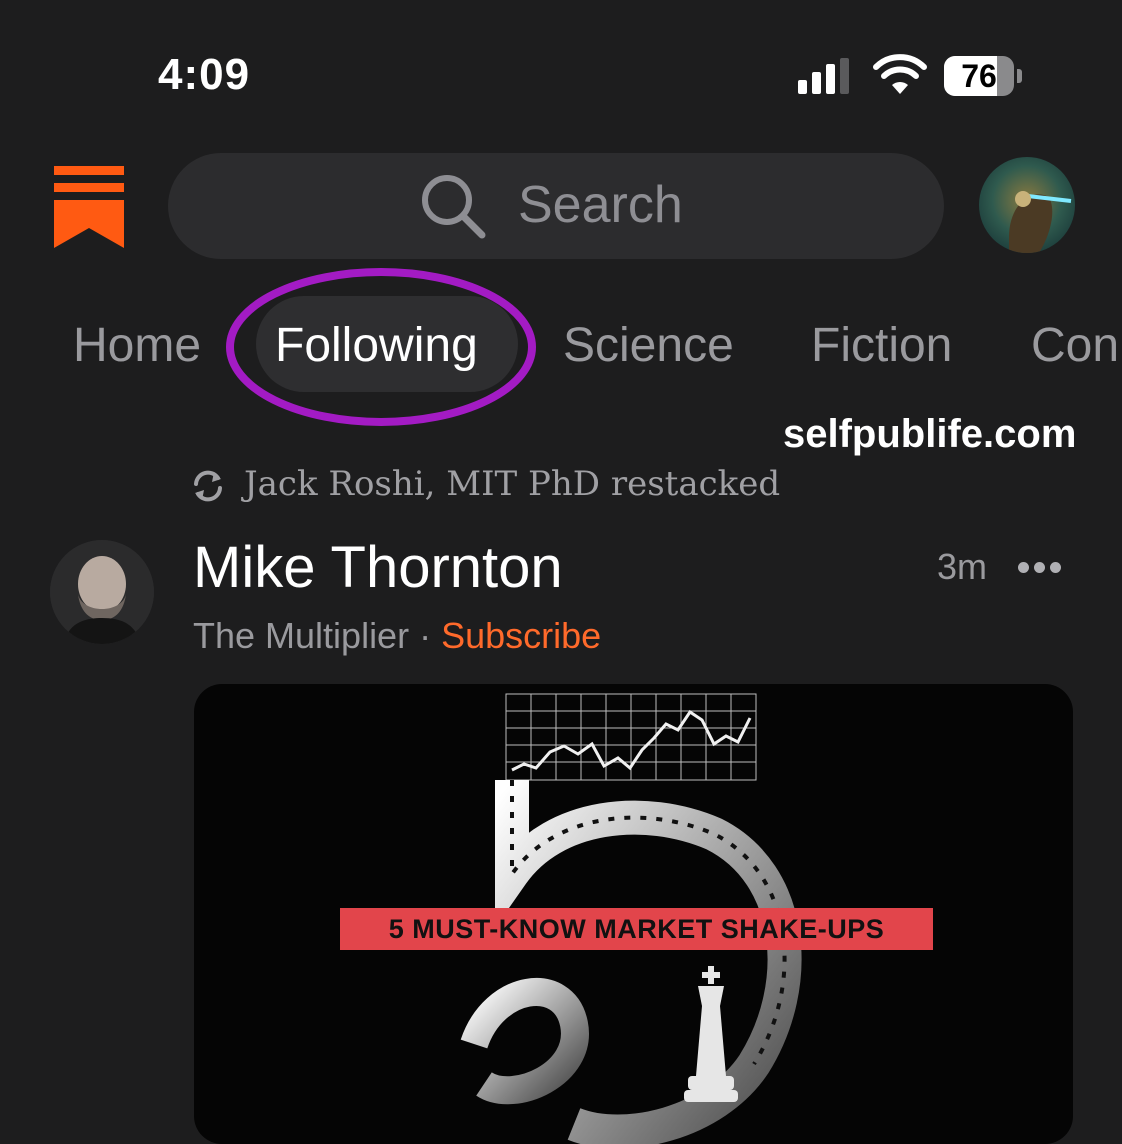  I want to click on post-timestamp: 3m, so click(962, 566).